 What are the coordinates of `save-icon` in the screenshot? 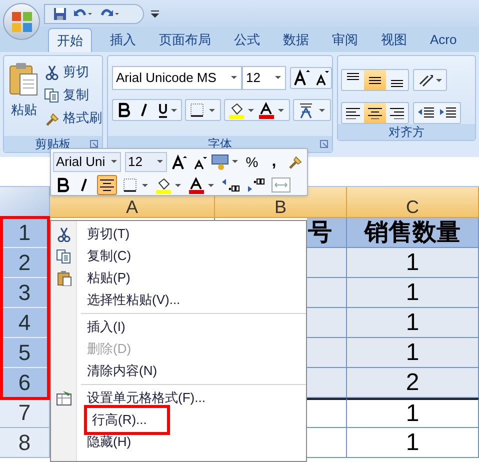 It's located at (60, 13).